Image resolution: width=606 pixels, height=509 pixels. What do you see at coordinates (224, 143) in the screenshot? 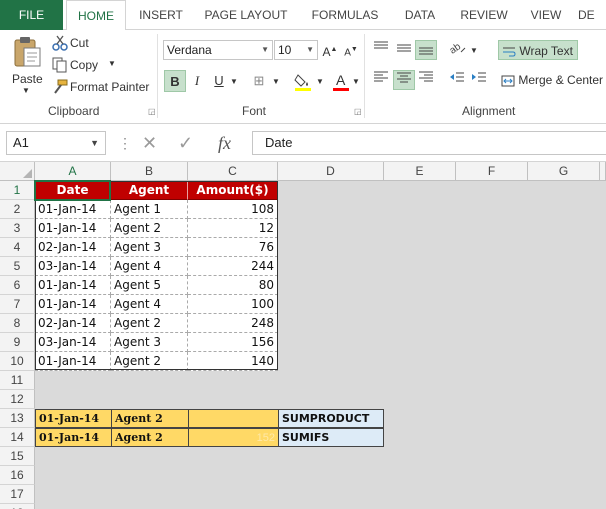
I see `insert-function-icon: fx` at bounding box center [224, 143].